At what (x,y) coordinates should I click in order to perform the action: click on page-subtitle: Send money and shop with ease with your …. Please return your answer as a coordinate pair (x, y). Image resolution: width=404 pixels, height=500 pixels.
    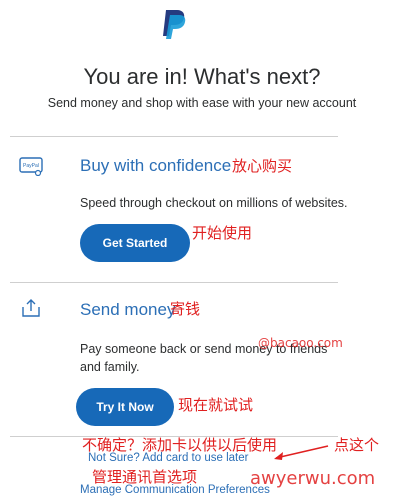
    Looking at the image, I should click on (202, 103).